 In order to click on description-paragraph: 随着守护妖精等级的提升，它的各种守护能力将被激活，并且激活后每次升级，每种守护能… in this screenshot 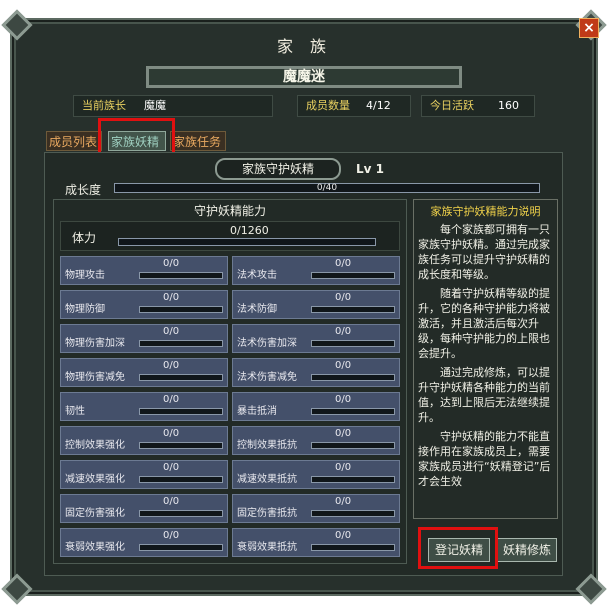, I will do `click(484, 323)`.